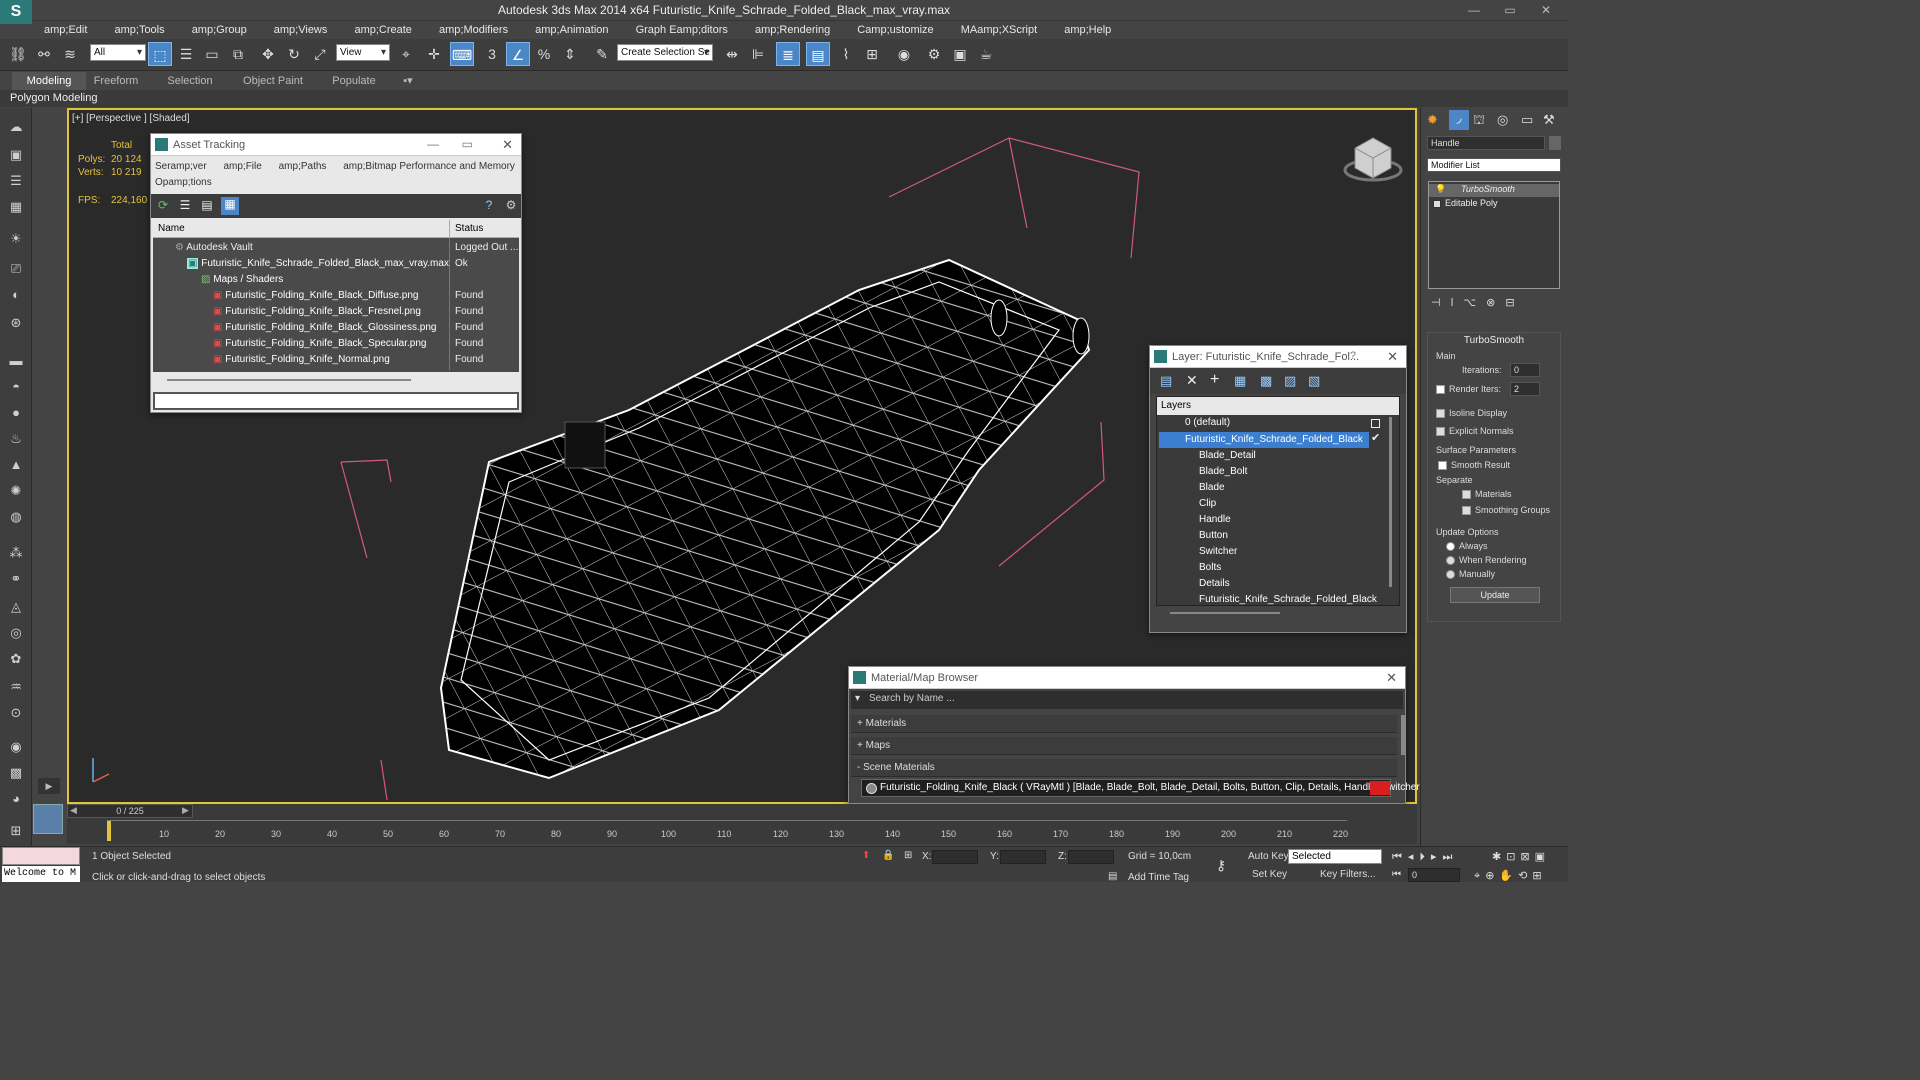  I want to click on viewport-label: [+] [Perspective ] [Shaded], so click(131, 118).